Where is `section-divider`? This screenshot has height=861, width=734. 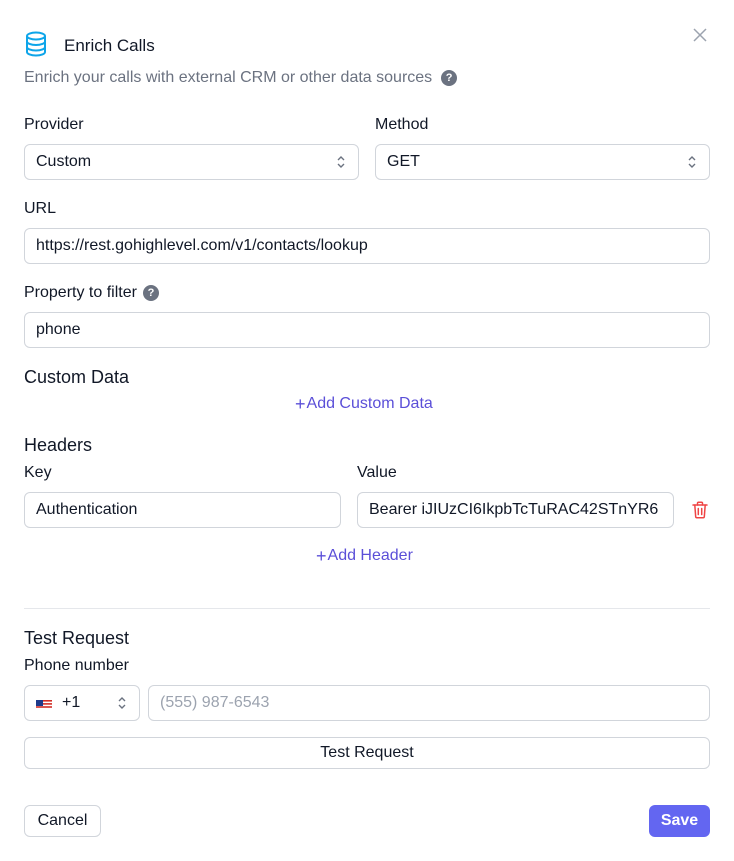
section-divider is located at coordinates (367, 608).